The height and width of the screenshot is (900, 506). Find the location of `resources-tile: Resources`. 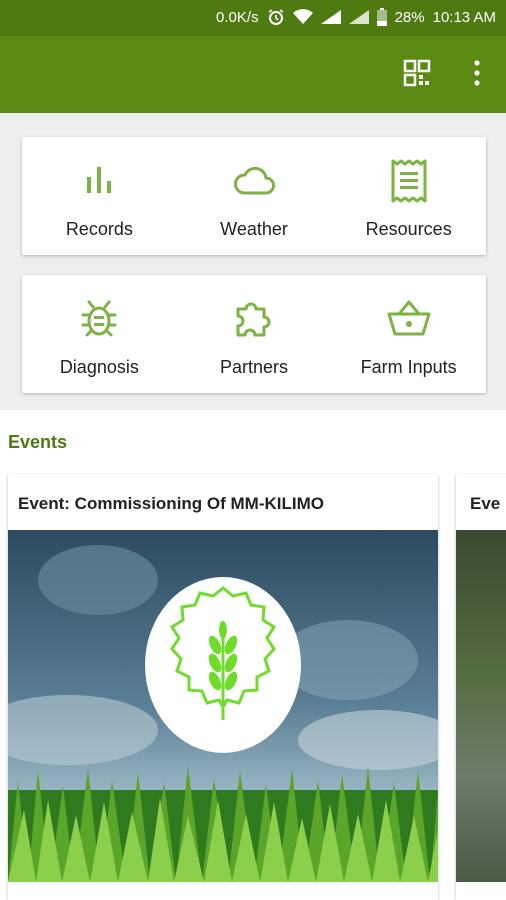

resources-tile: Resources is located at coordinates (408, 196).